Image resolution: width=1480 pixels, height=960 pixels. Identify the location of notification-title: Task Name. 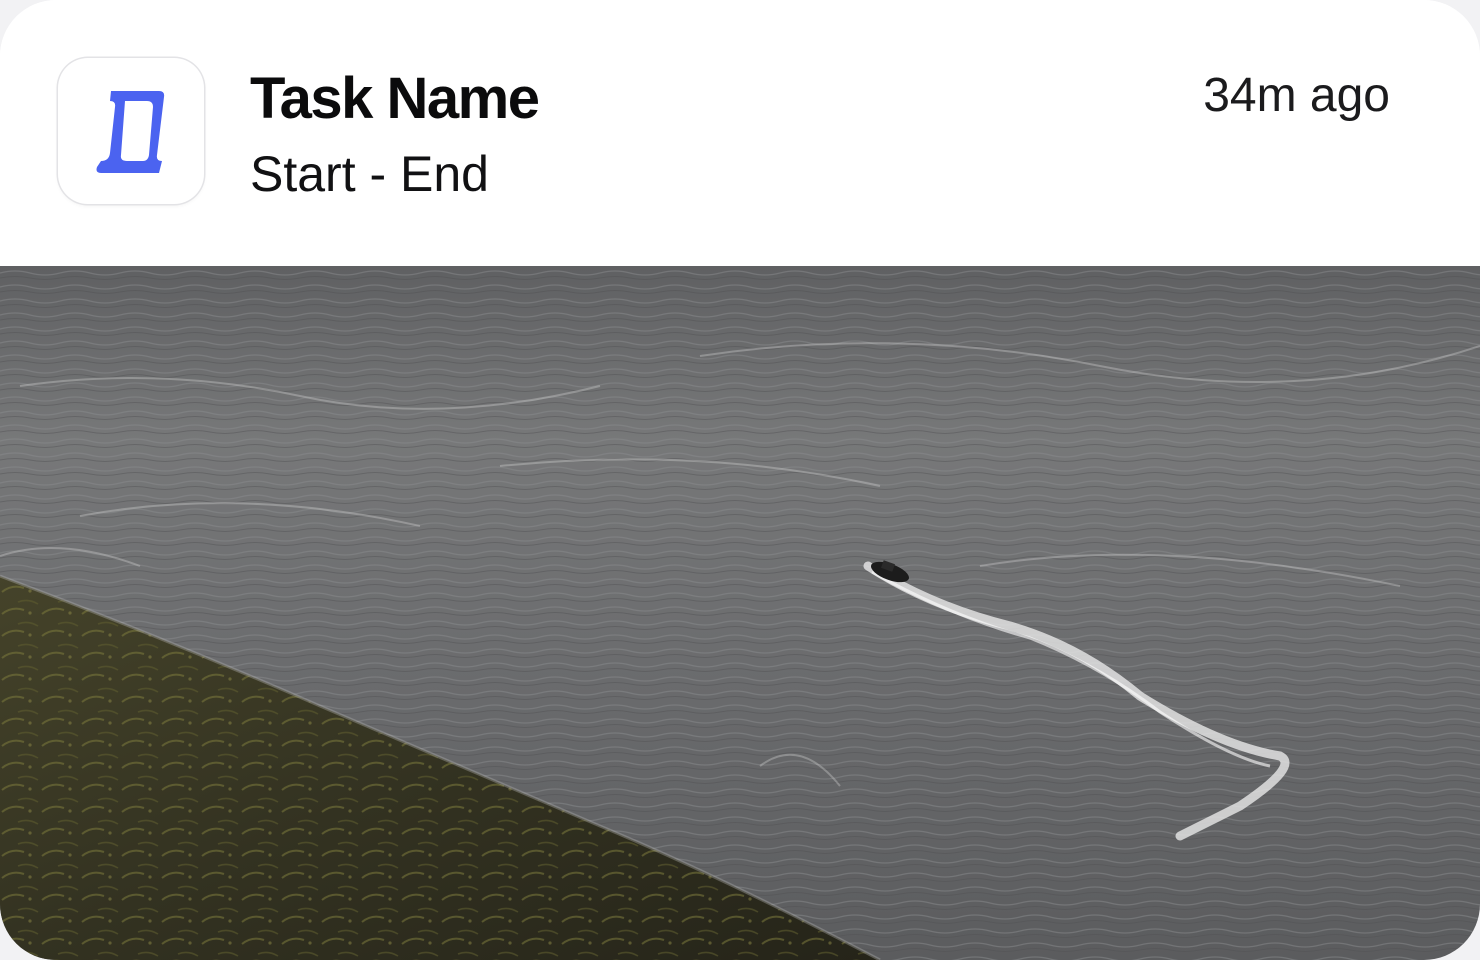
(395, 98).